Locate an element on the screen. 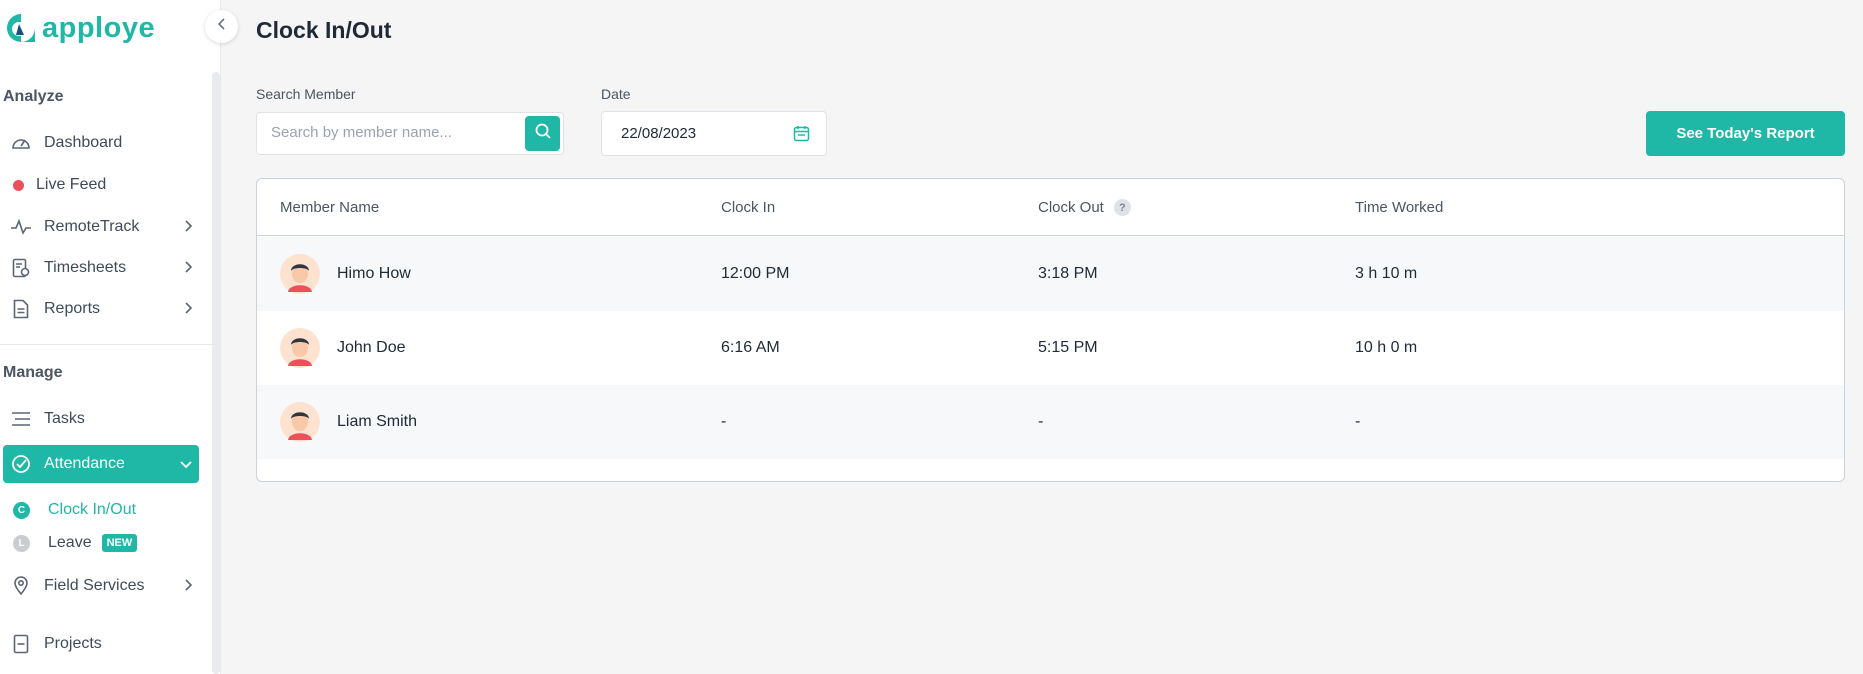 The width and height of the screenshot is (1863, 674). sidebar-item-tasks: Tasks is located at coordinates (101, 419).